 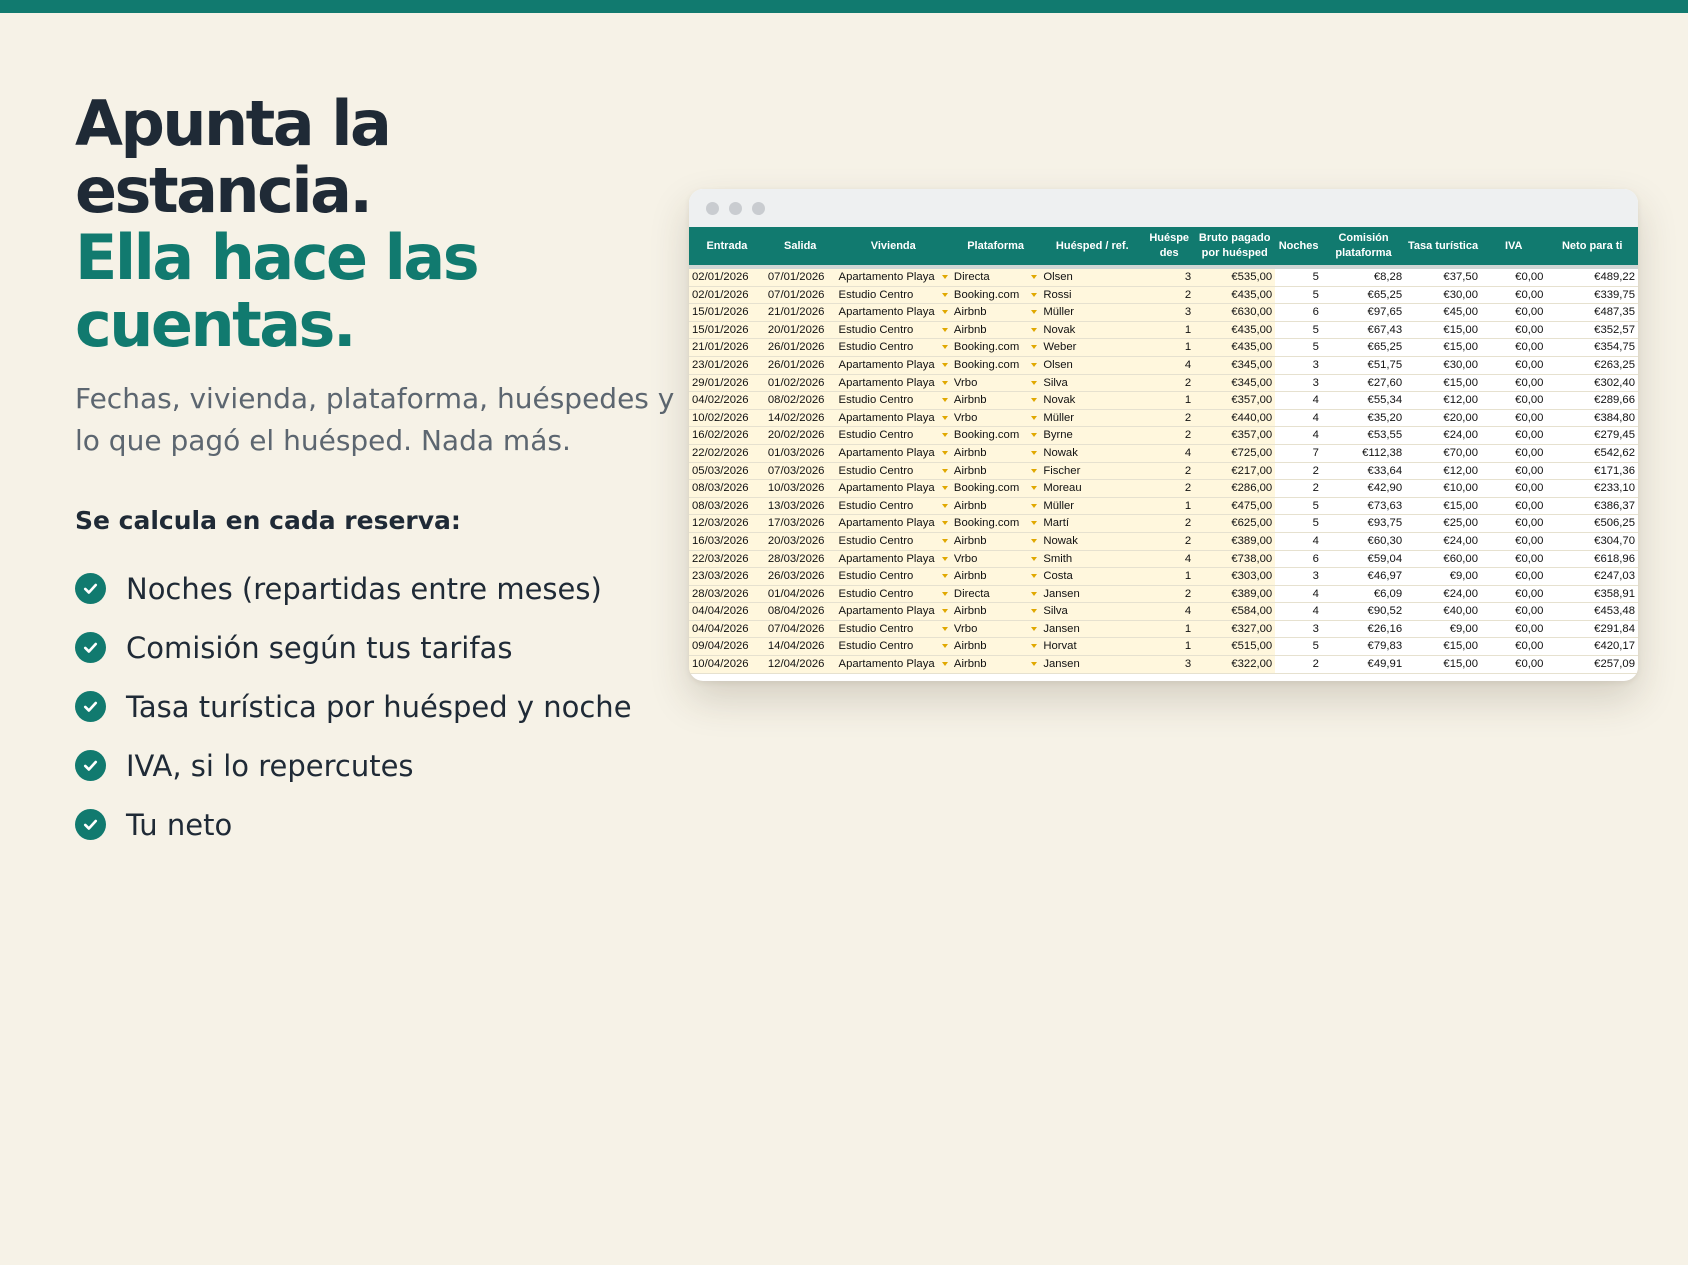 I want to click on cell-comision: €26,16, so click(x=1363, y=629).